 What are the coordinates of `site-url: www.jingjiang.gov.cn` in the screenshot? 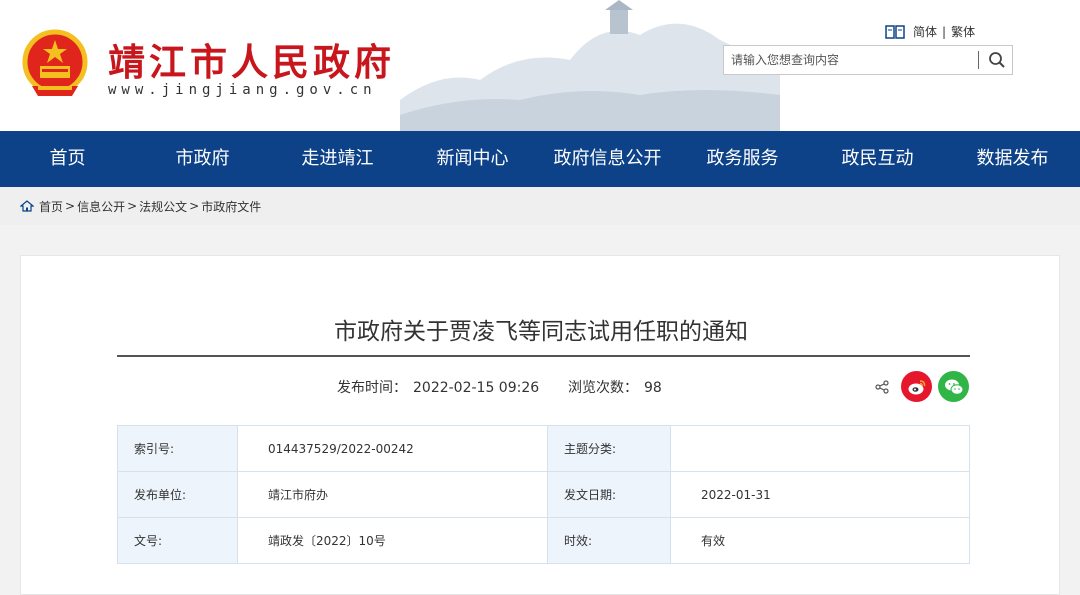 It's located at (242, 90).